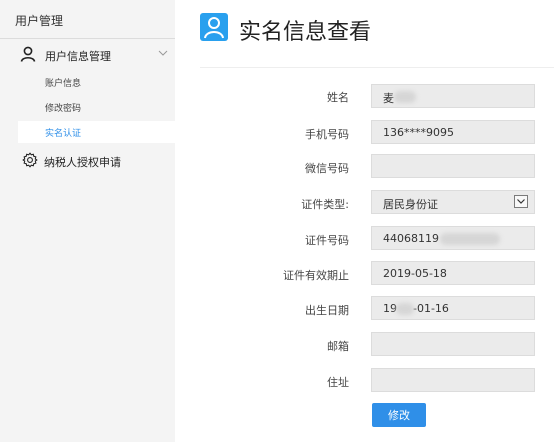 The width and height of the screenshot is (554, 442). Describe the element at coordinates (431, 308) in the screenshot. I see `birth-value-suffix: -01-16` at that location.